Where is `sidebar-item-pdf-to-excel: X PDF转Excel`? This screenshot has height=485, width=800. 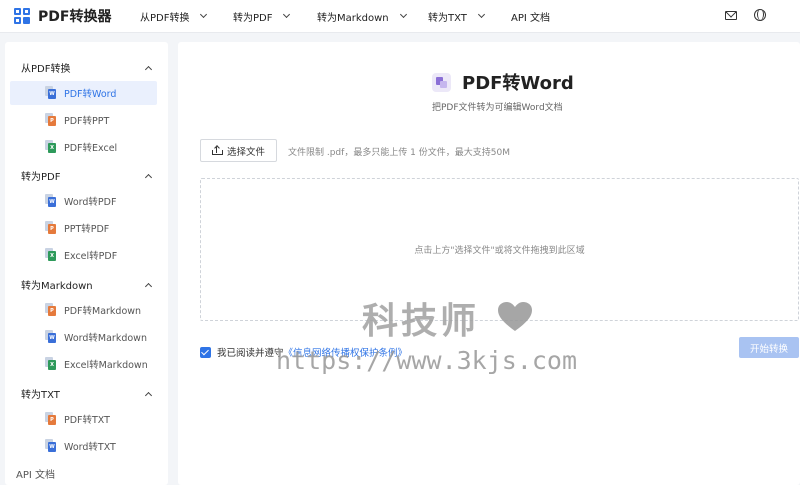
sidebar-item-pdf-to-excel: X PDF转Excel is located at coordinates (83, 147).